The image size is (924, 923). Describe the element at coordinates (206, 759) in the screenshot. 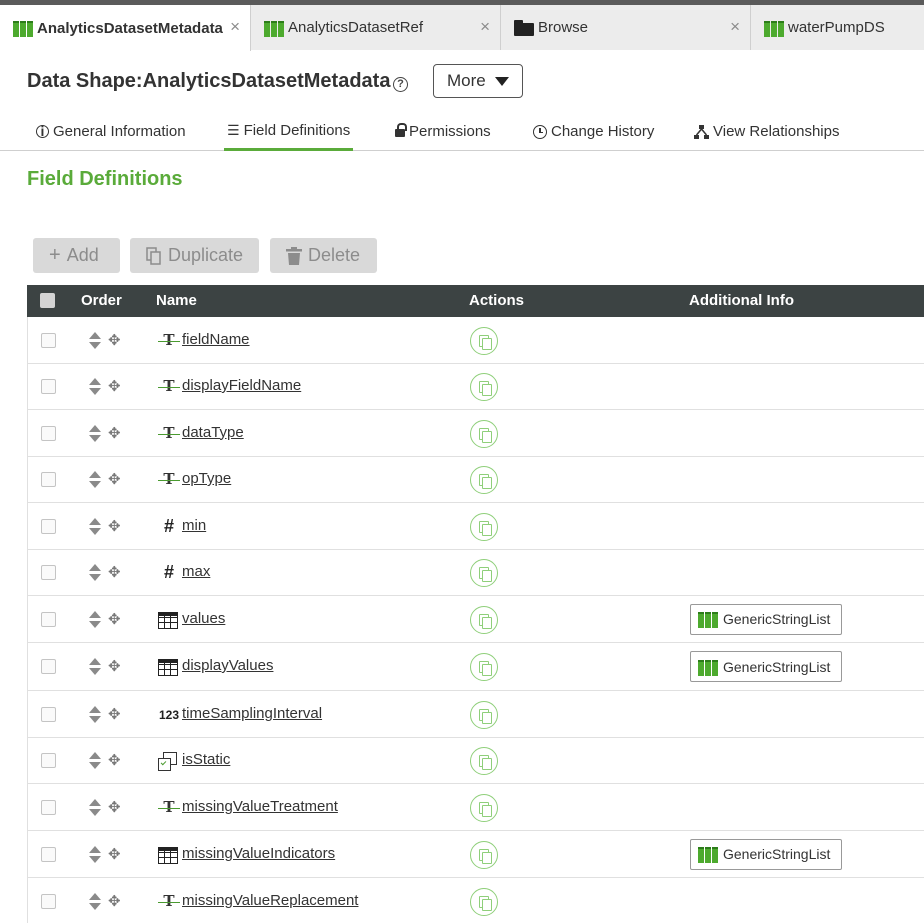

I see `field-name-link: isStatic` at that location.